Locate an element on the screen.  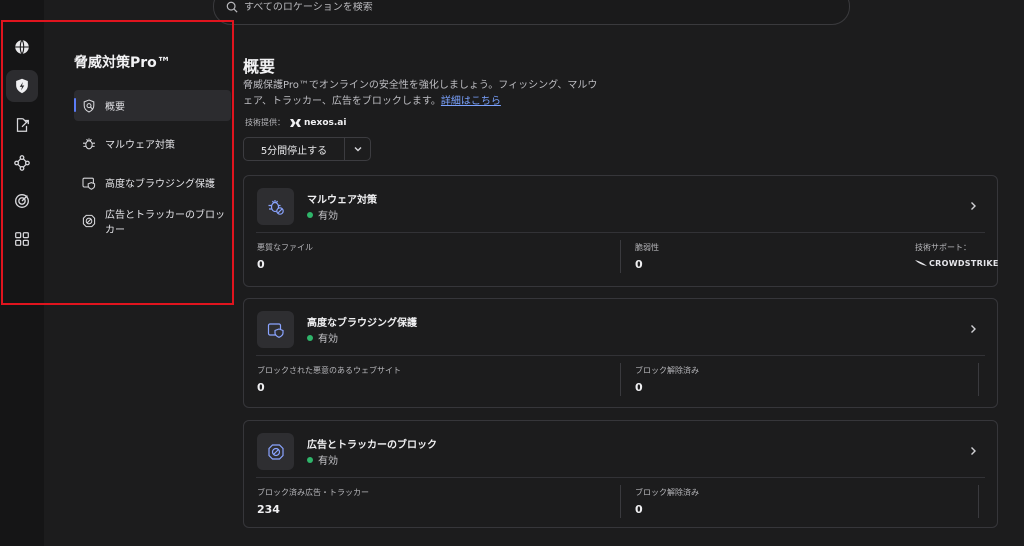
tech-support: 技術サポート： CROWDSTRIKE is located at coordinates (957, 255).